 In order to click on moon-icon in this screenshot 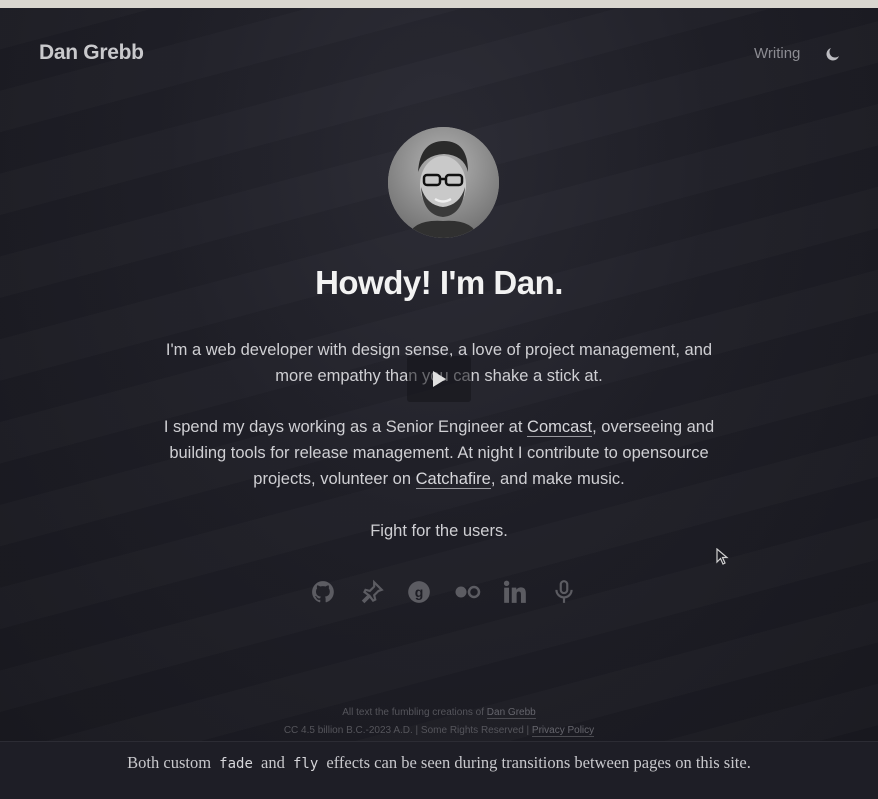, I will do `click(833, 54)`.